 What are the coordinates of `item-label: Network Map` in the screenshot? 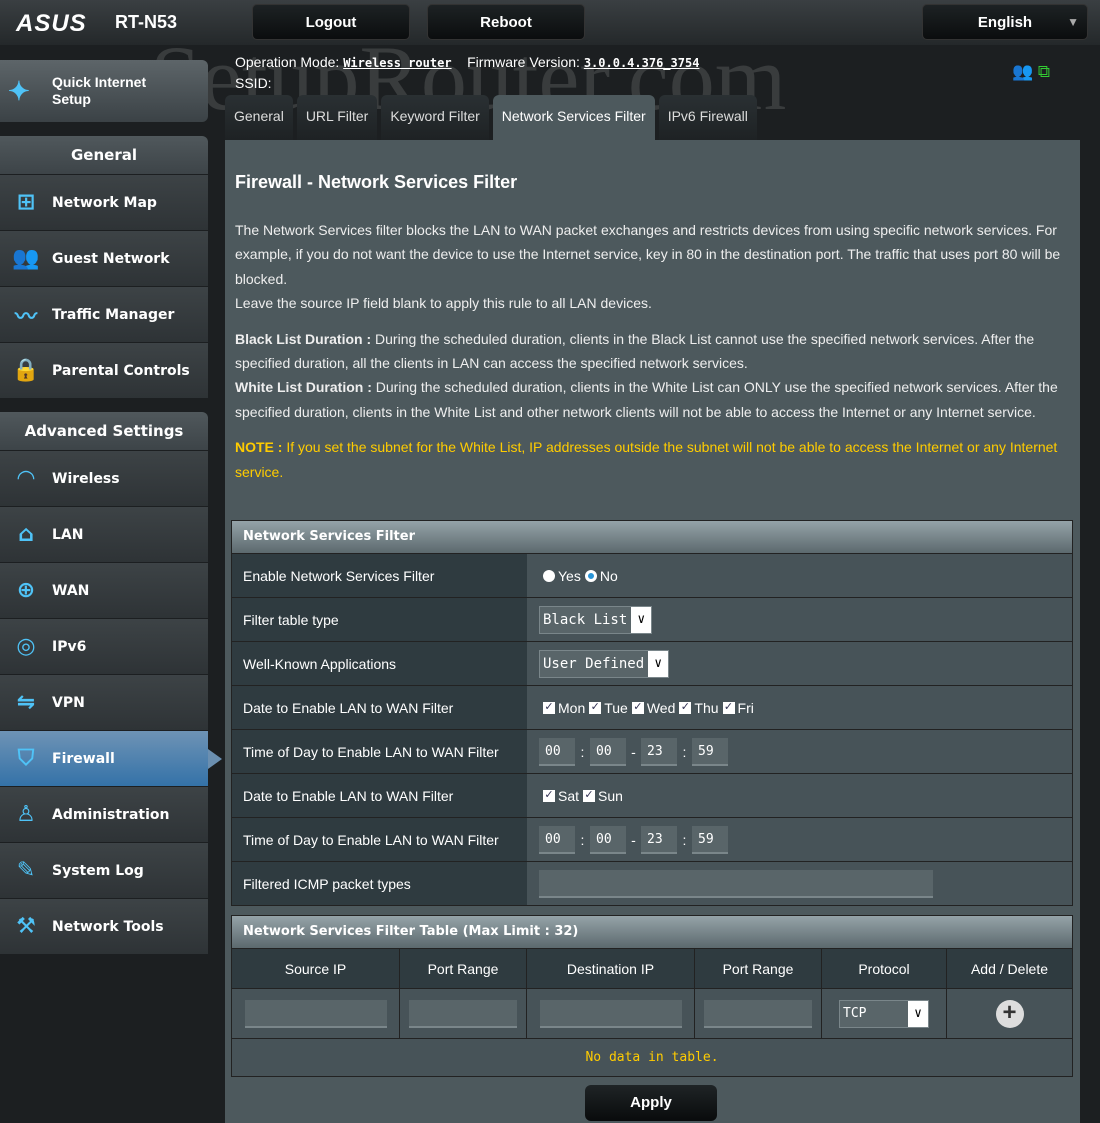 It's located at (104, 202).